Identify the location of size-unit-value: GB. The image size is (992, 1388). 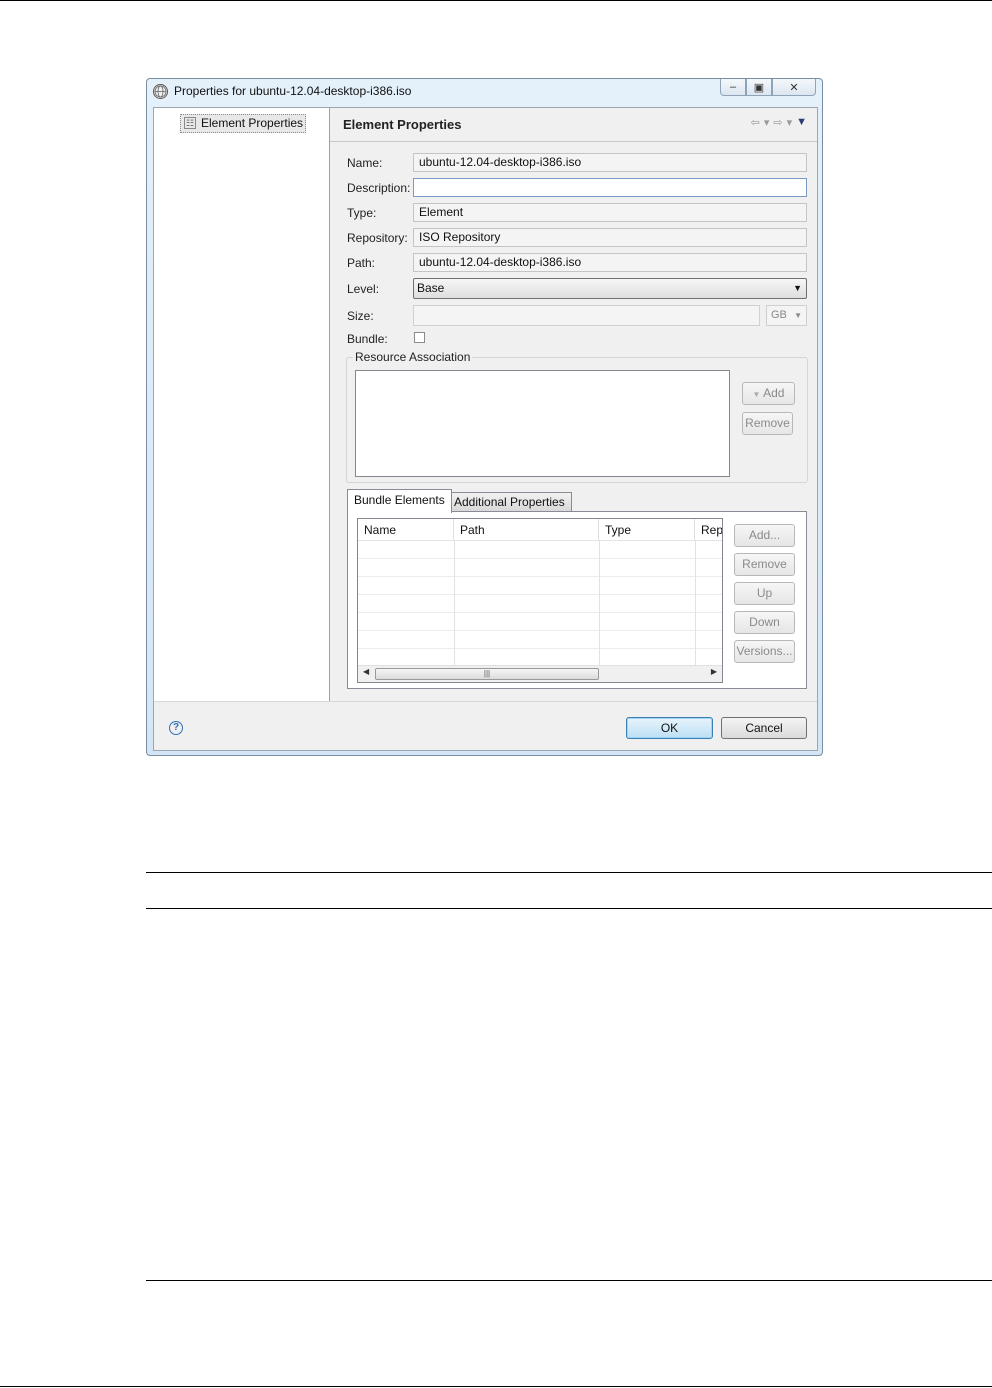
(779, 315).